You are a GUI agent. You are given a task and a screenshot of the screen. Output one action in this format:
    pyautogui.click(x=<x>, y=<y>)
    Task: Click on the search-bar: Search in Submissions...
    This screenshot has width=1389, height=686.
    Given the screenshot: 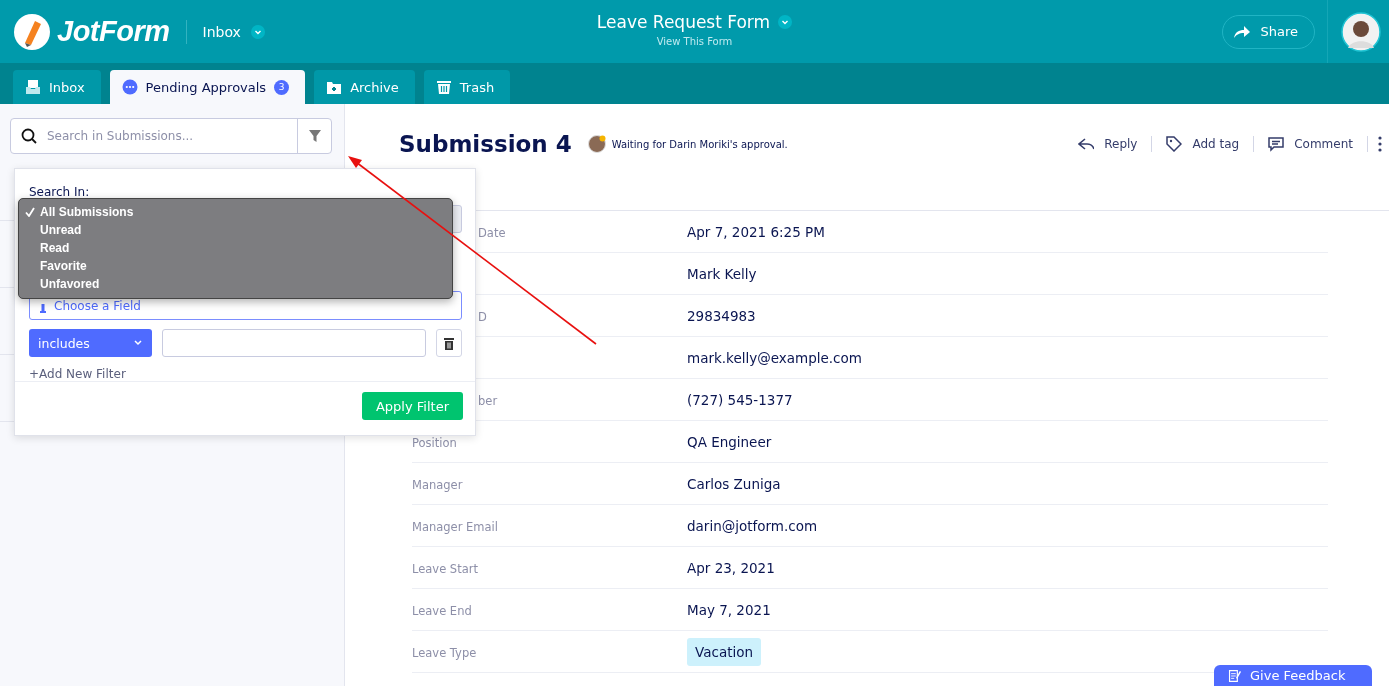 What is the action you would take?
    pyautogui.click(x=171, y=136)
    